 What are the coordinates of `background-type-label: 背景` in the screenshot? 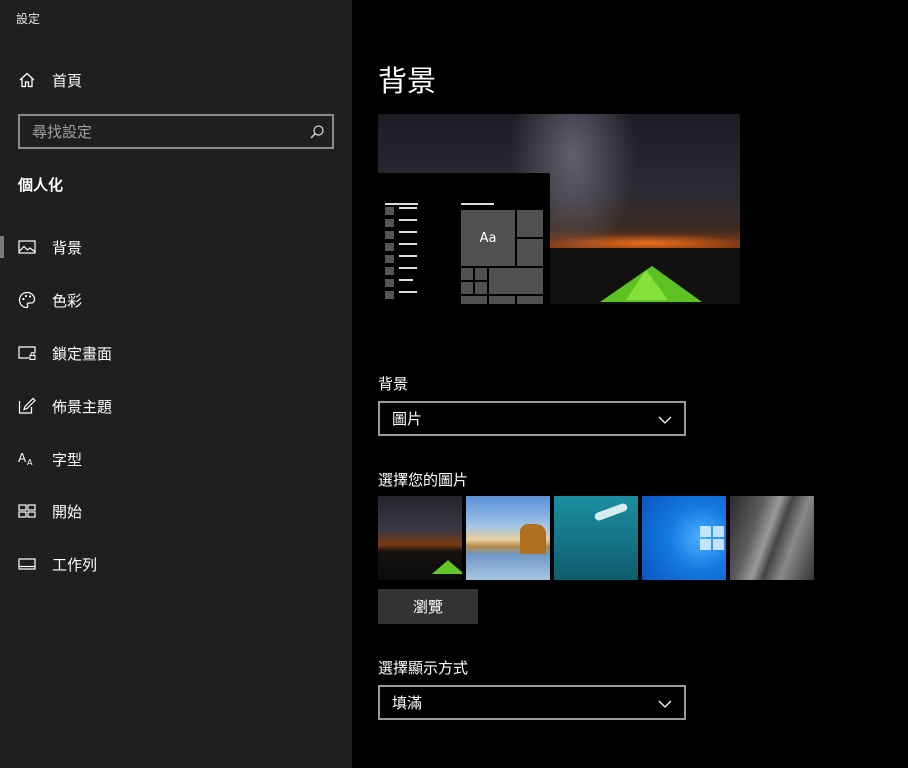 It's located at (393, 384).